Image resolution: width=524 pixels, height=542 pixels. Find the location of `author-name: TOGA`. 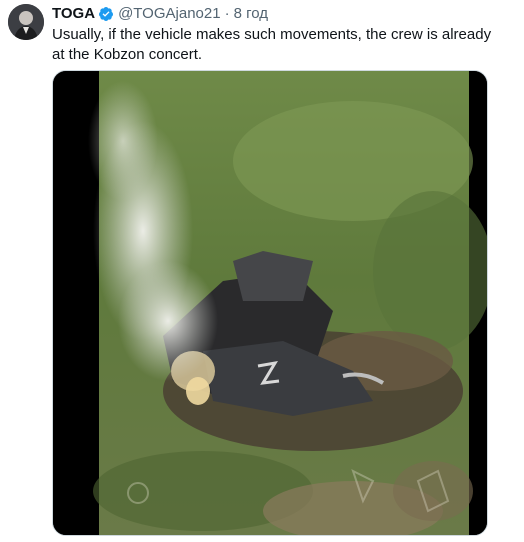

author-name: TOGA is located at coordinates (73, 14).